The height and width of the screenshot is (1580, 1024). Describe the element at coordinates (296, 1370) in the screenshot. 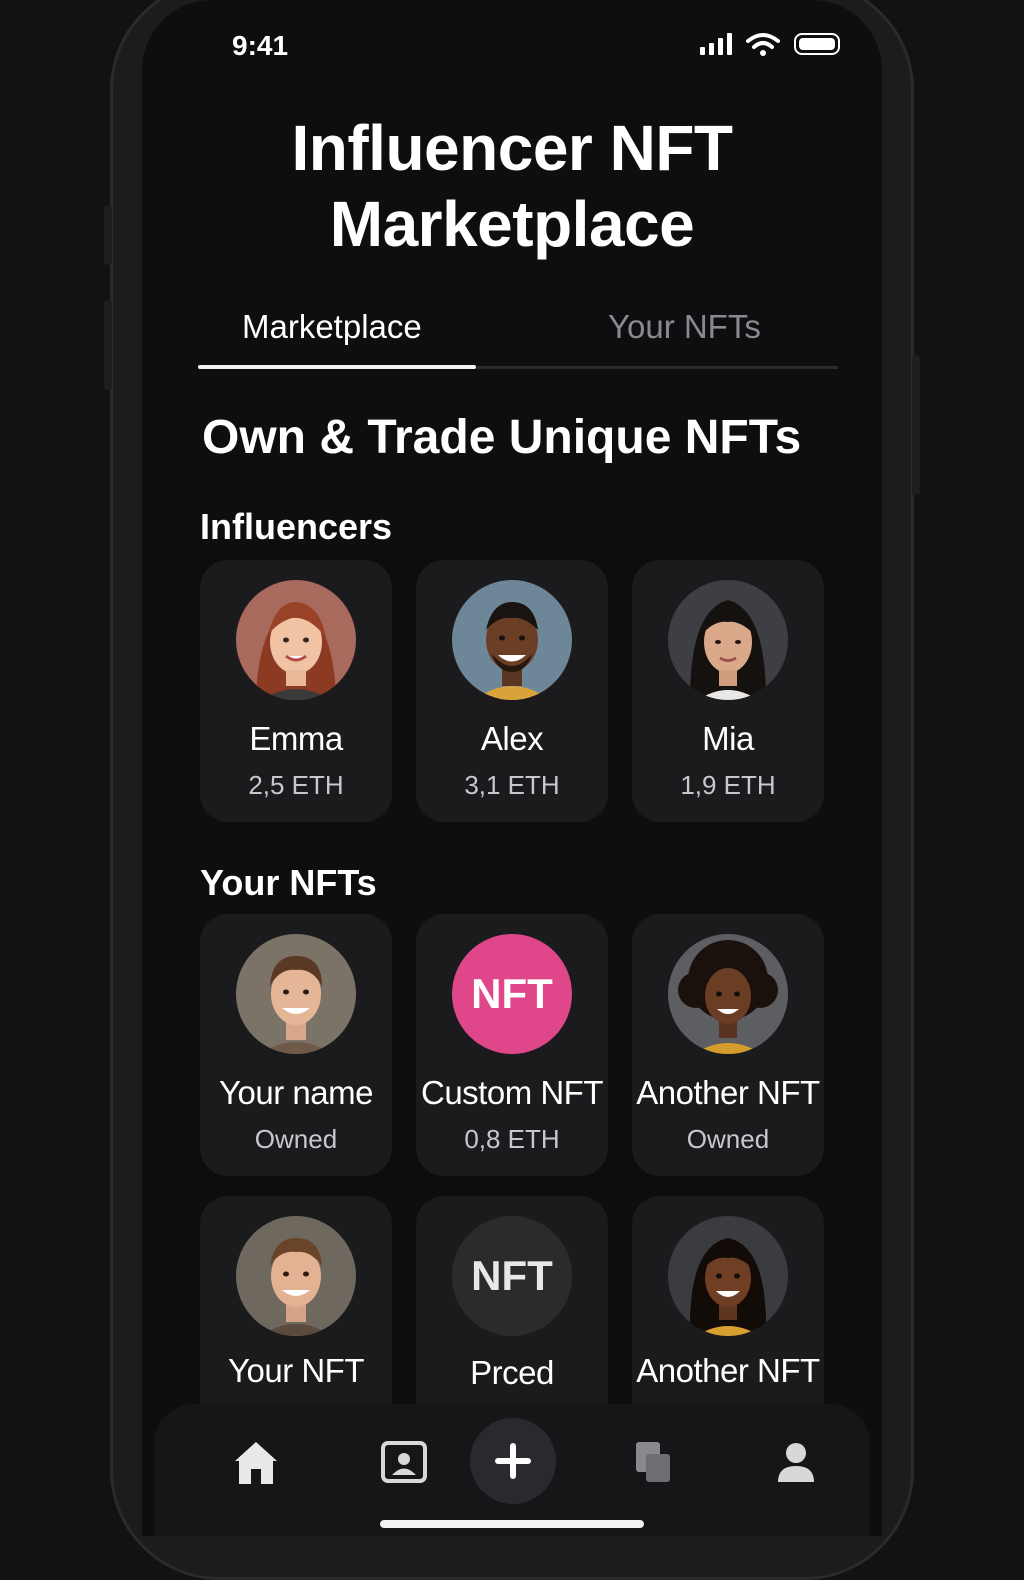

I see `card-name: Your NFT` at that location.